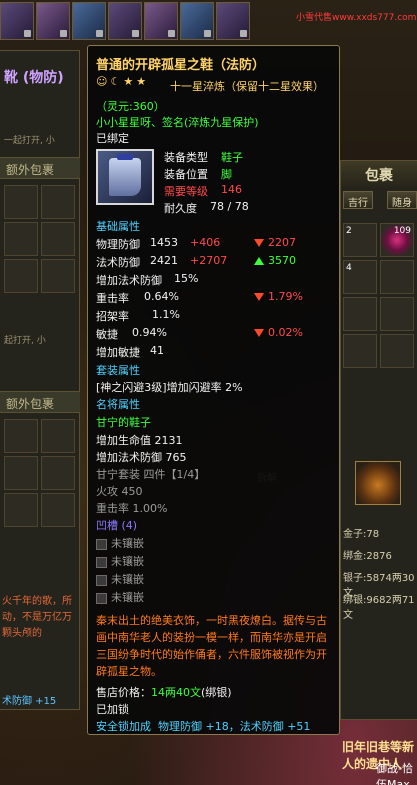  What do you see at coordinates (378, 295) in the screenshot?
I see `inventory-grid: 2 109 4` at bounding box center [378, 295].